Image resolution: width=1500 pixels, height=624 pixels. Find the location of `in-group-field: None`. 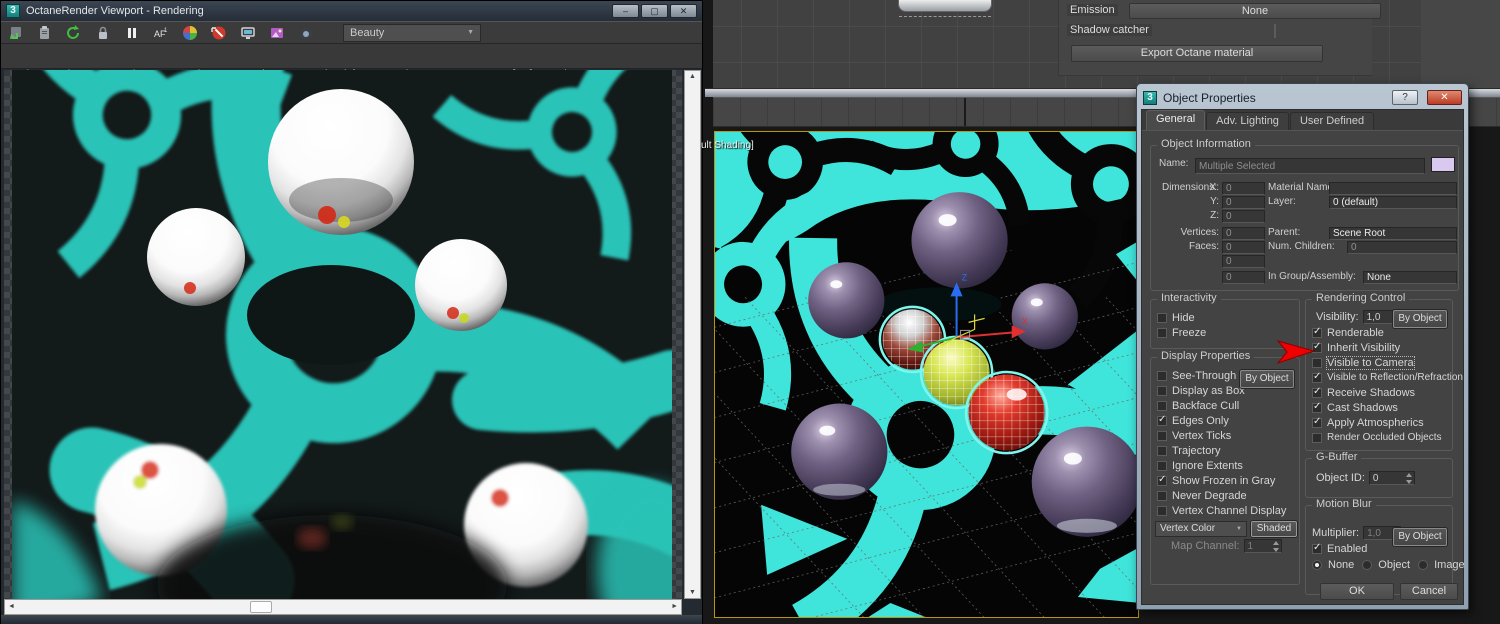

in-group-field: None is located at coordinates (1410, 277).